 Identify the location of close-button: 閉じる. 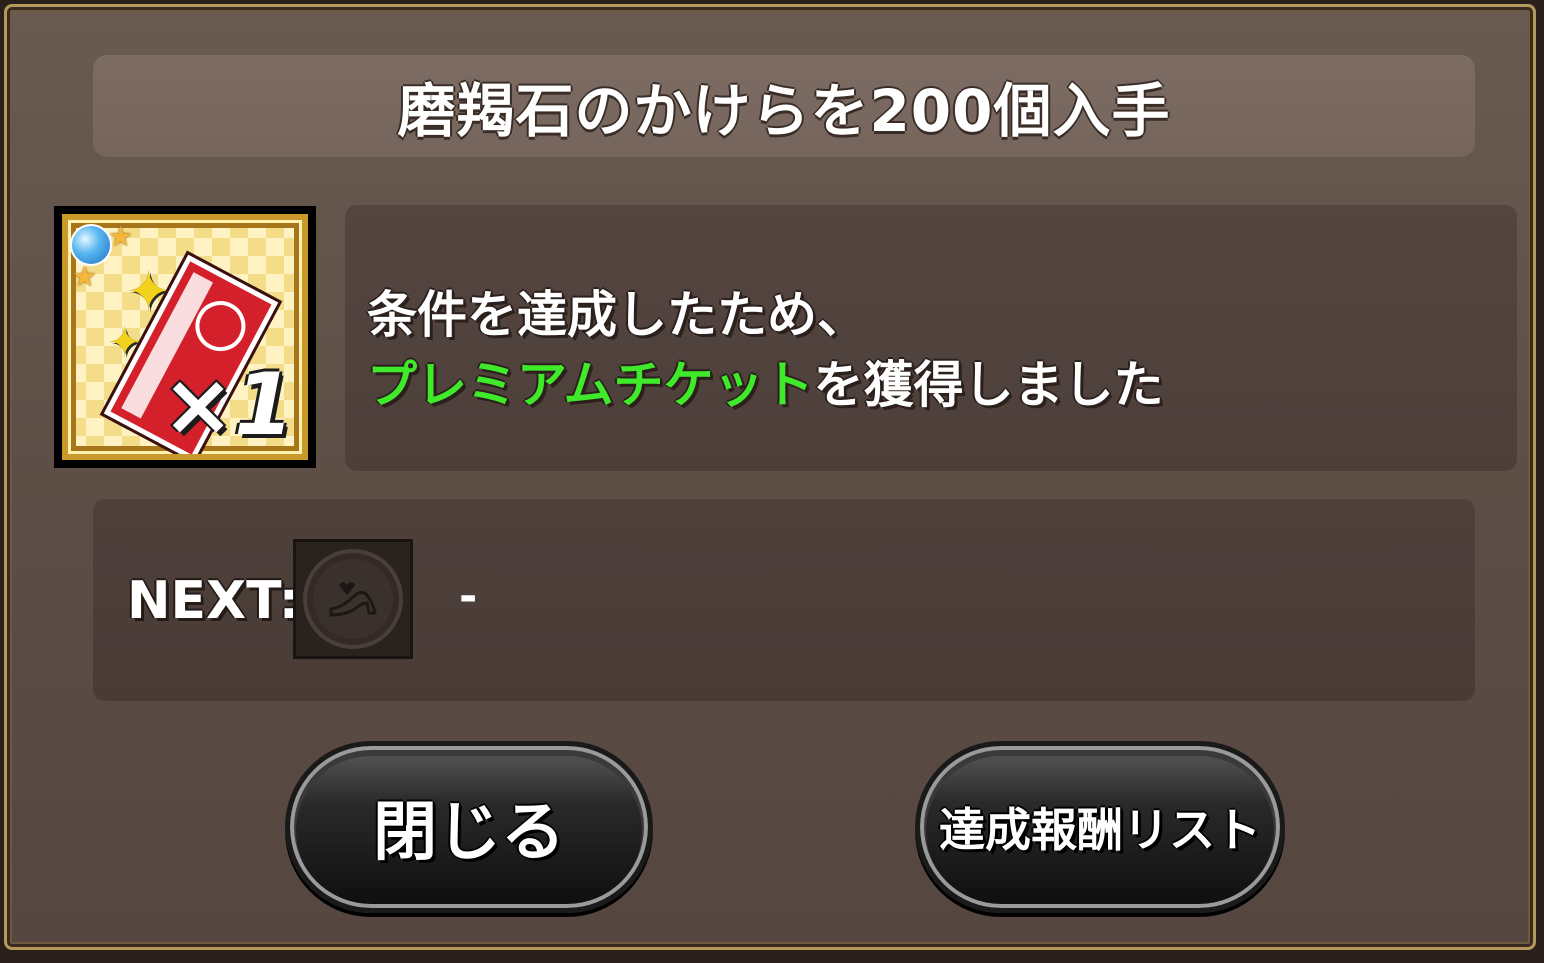
(469, 827).